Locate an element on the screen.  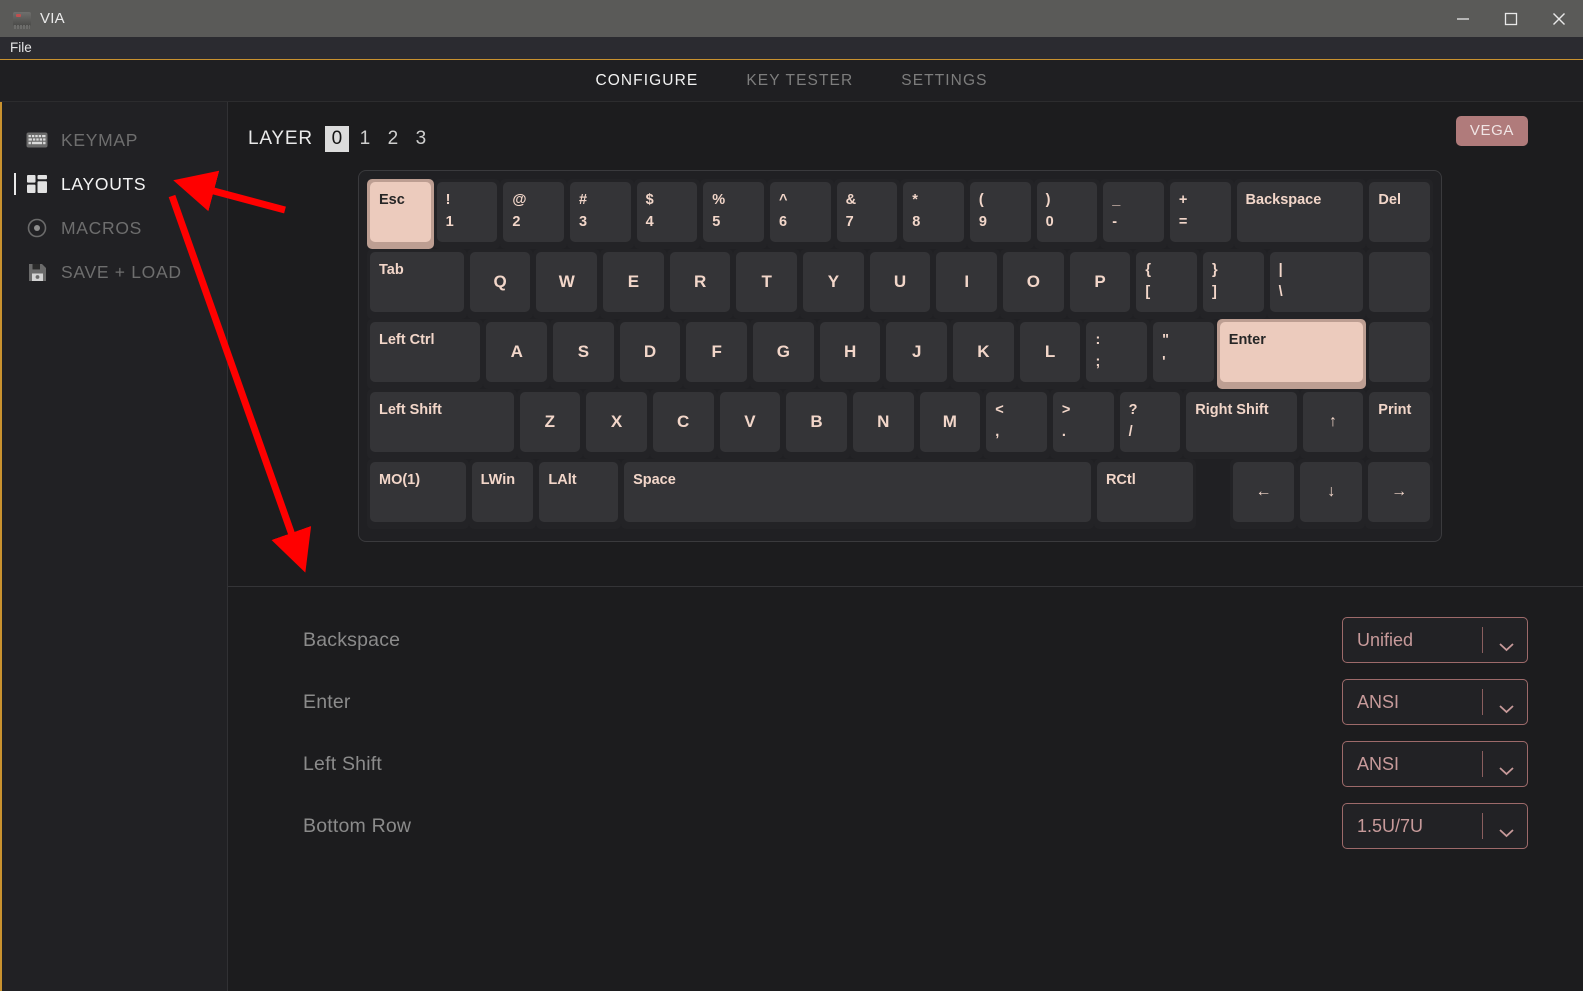
key-3: #3 is located at coordinates (600, 214).